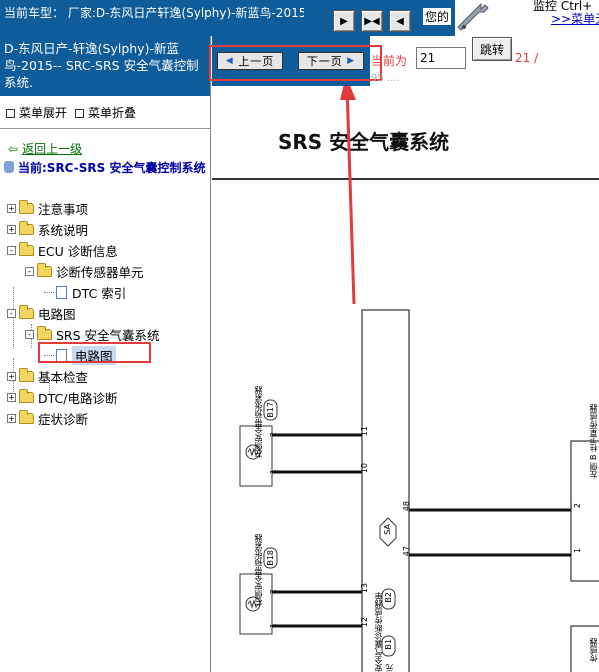 This screenshot has height=672, width=599. What do you see at coordinates (99, 293) in the screenshot?
I see `tree-item-label: DTC 索引` at bounding box center [99, 293].